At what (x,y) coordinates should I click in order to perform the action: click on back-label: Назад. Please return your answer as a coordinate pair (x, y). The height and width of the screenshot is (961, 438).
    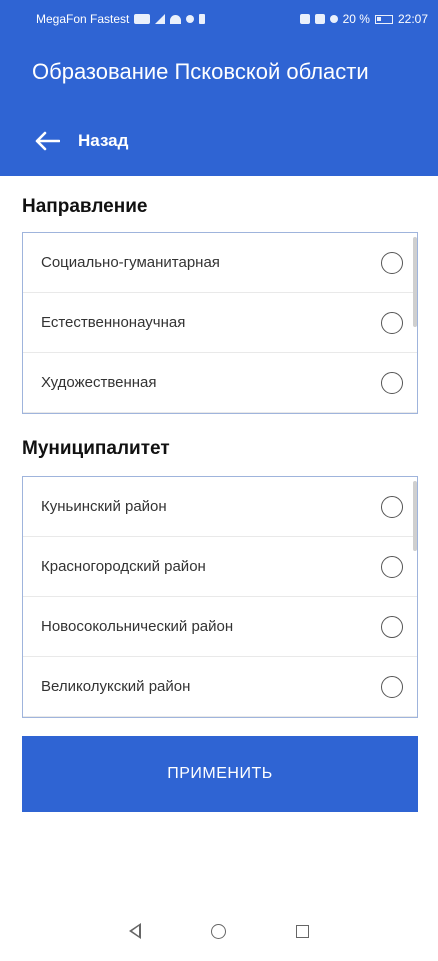
    Looking at the image, I should click on (103, 140).